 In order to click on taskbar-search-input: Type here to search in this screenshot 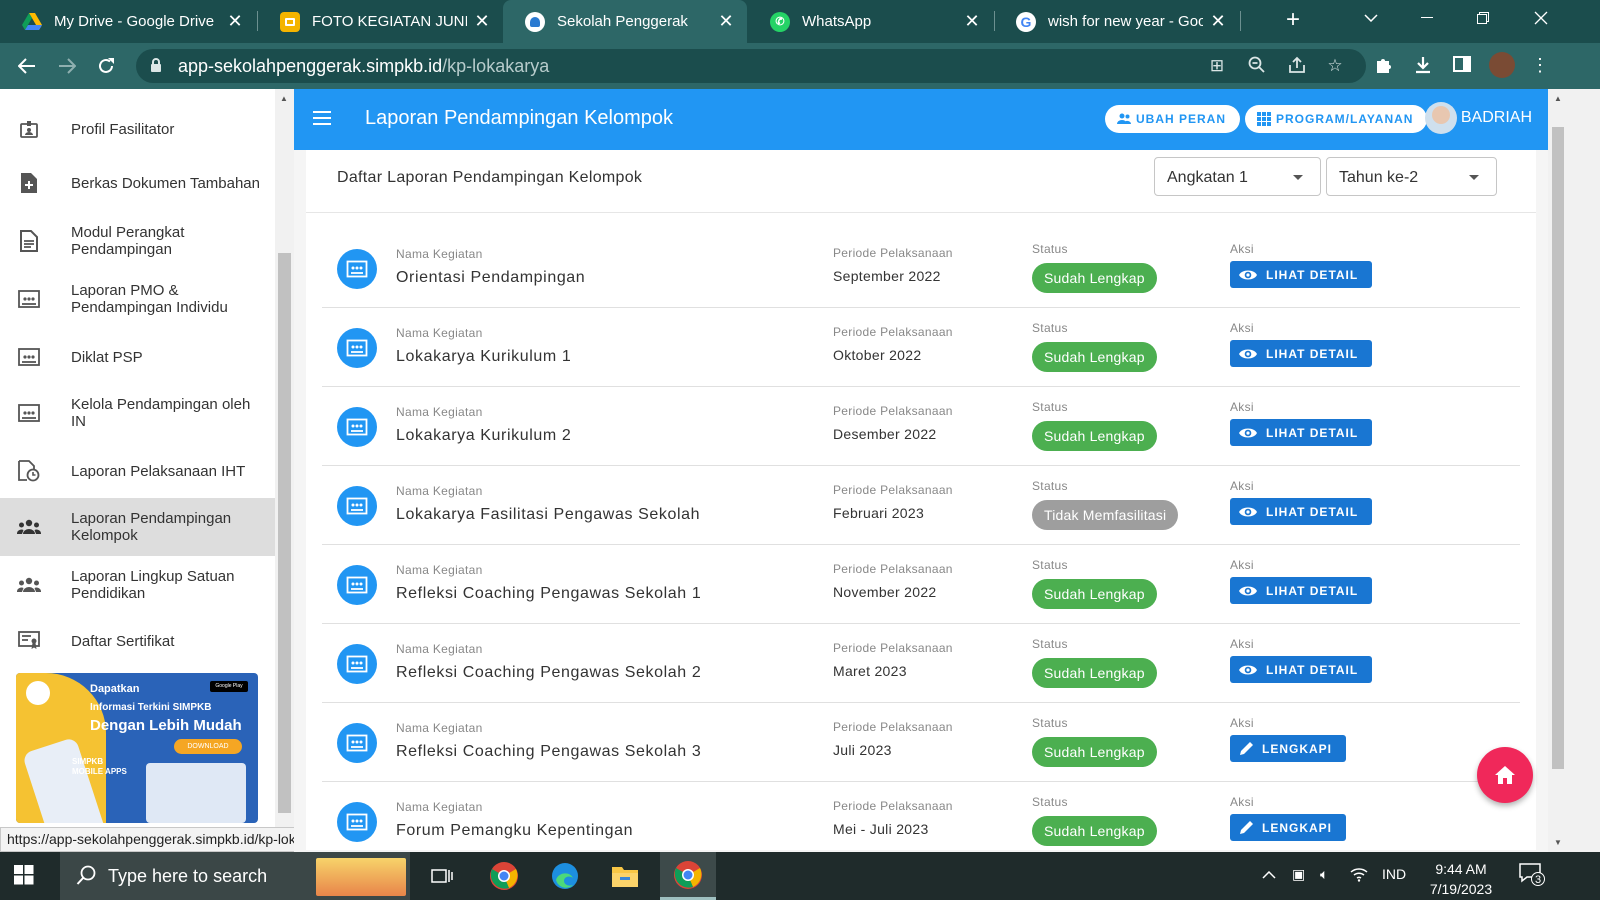, I will do `click(235, 876)`.